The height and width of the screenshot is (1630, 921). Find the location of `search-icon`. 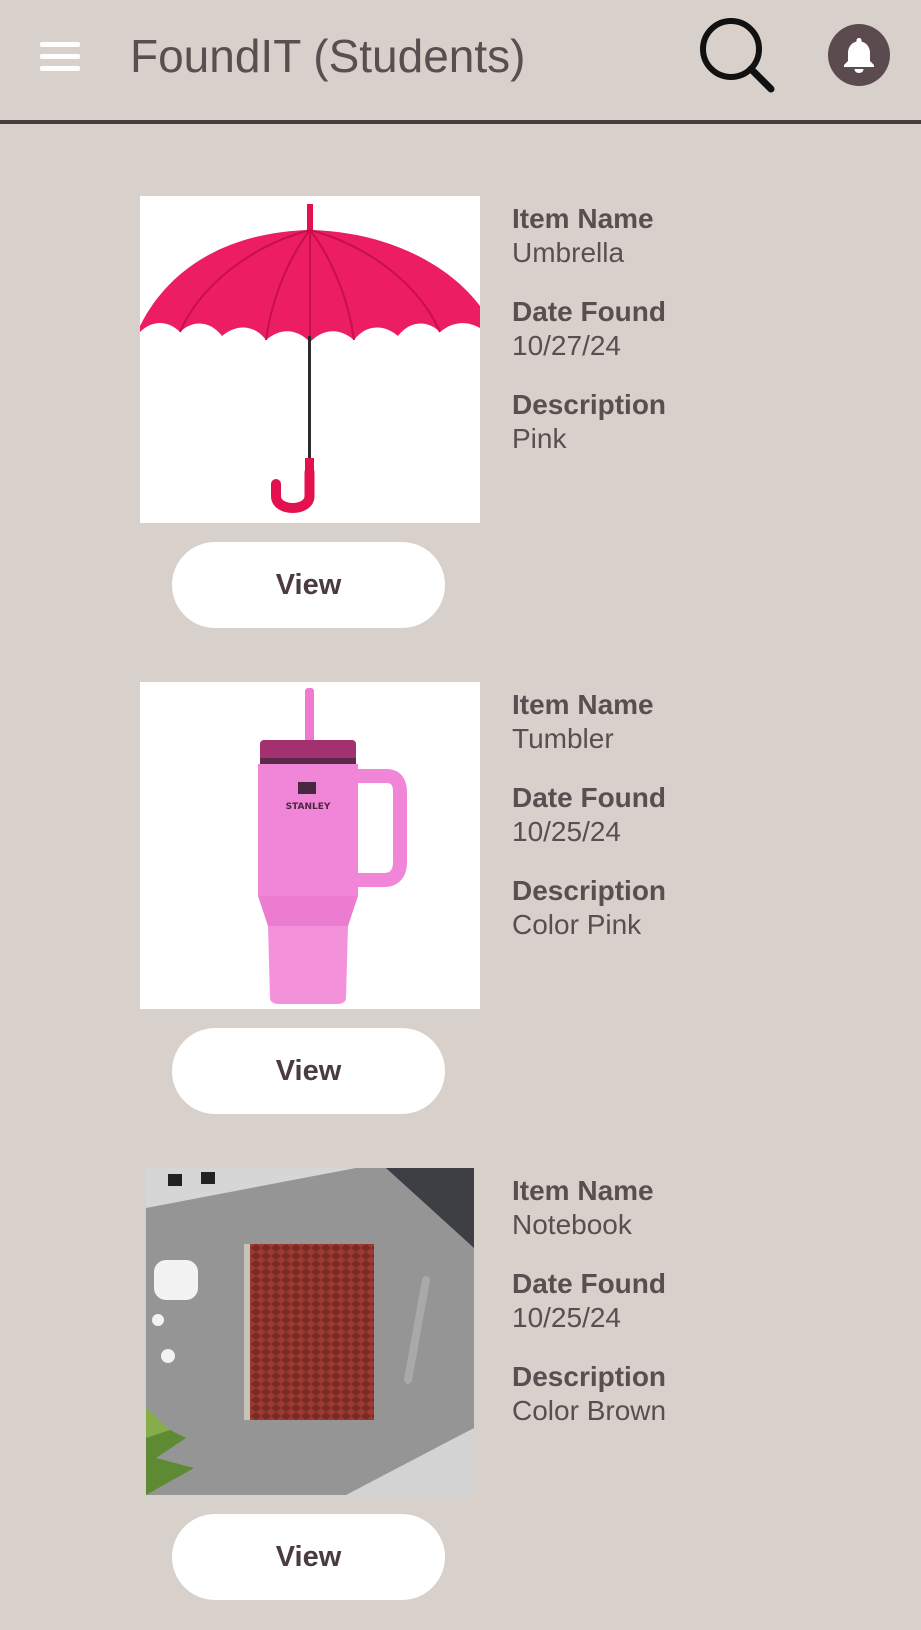

search-icon is located at coordinates (738, 55).